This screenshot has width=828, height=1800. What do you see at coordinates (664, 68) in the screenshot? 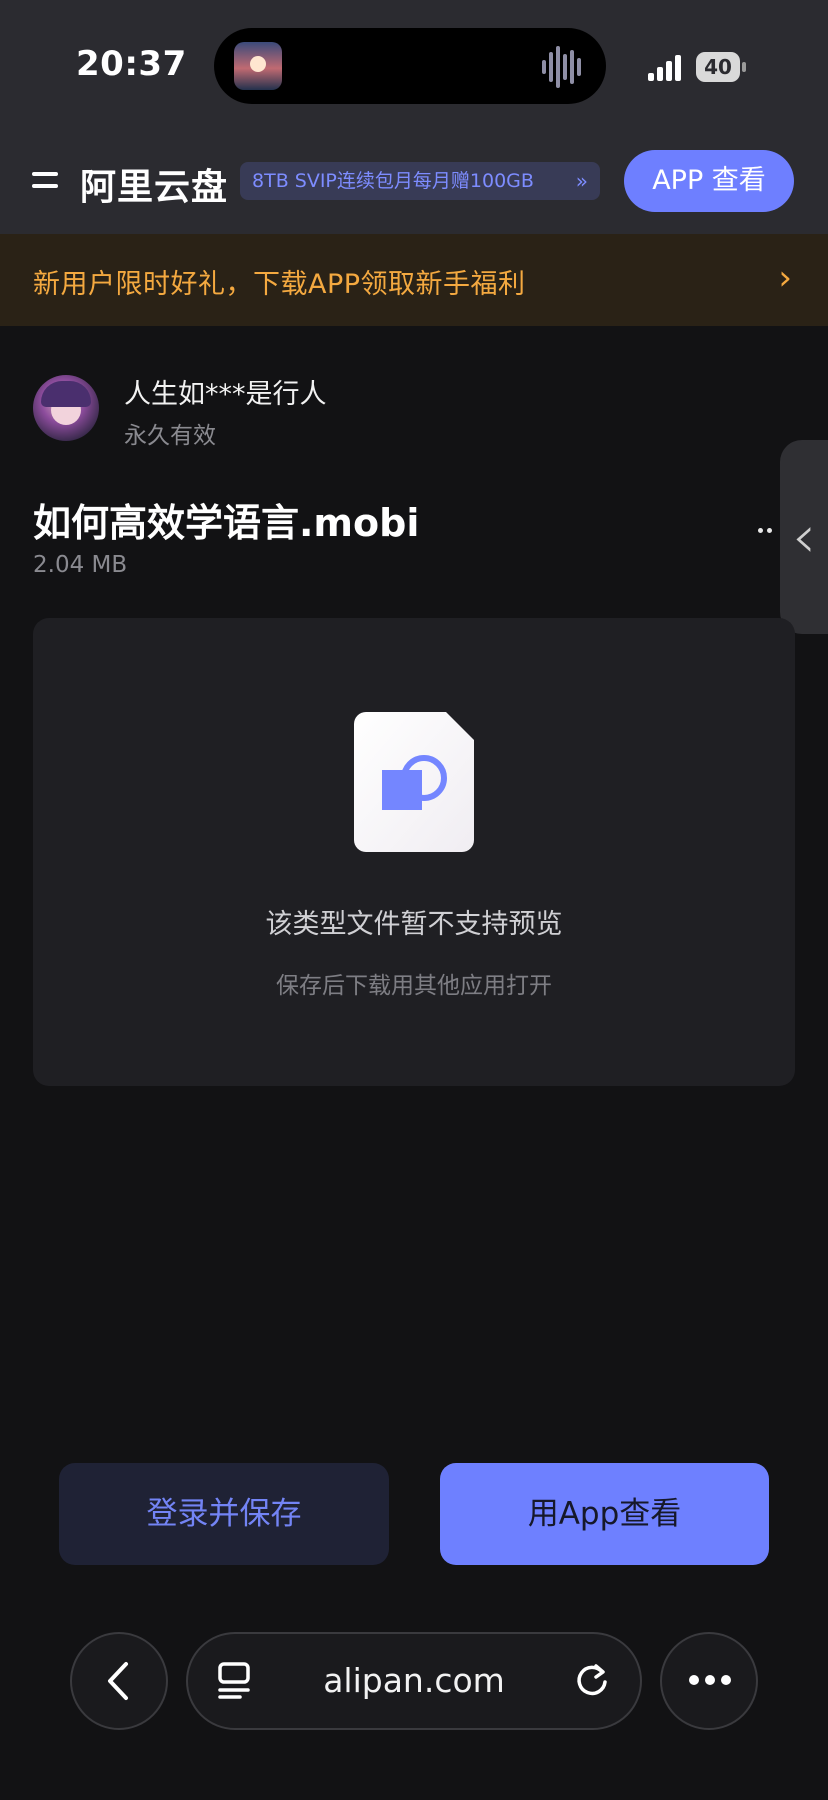
I see `cellular-signal-icon` at bounding box center [664, 68].